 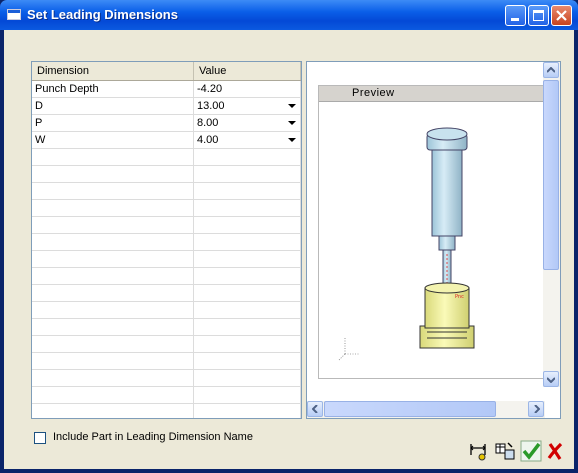 I want to click on dimension-tool-icon, so click(x=478, y=452).